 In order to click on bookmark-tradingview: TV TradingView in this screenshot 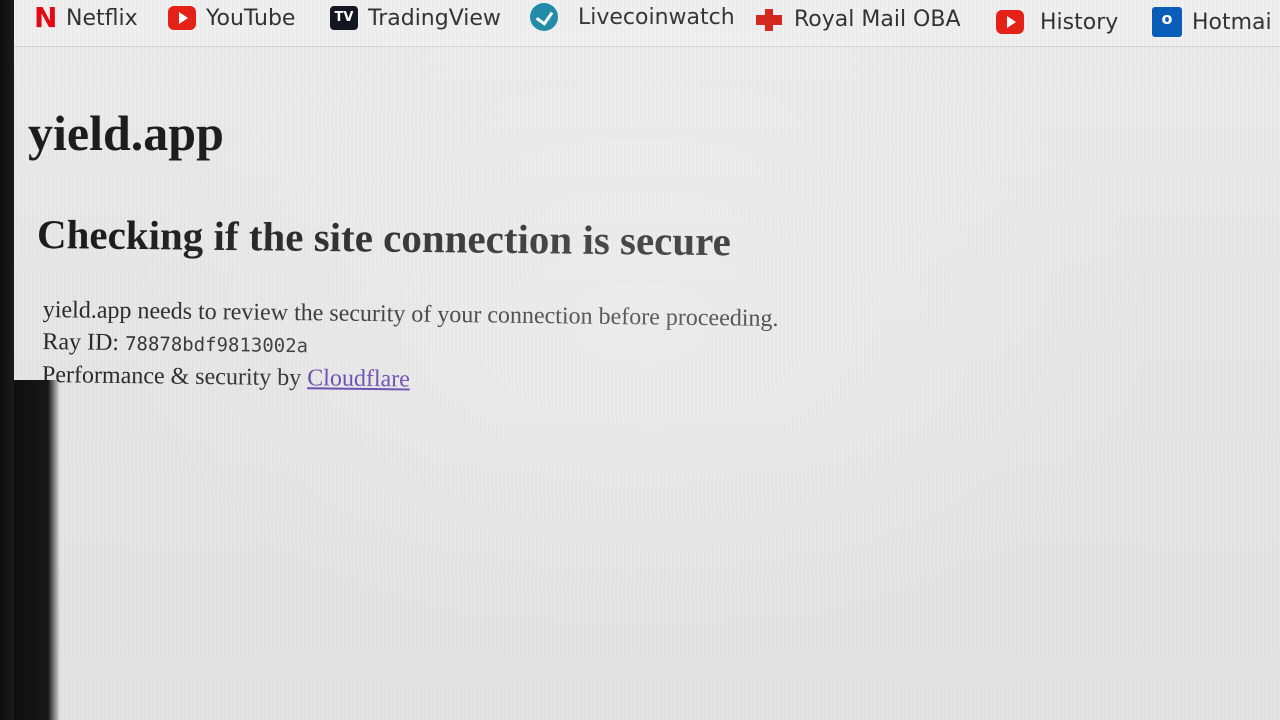, I will do `click(415, 18)`.